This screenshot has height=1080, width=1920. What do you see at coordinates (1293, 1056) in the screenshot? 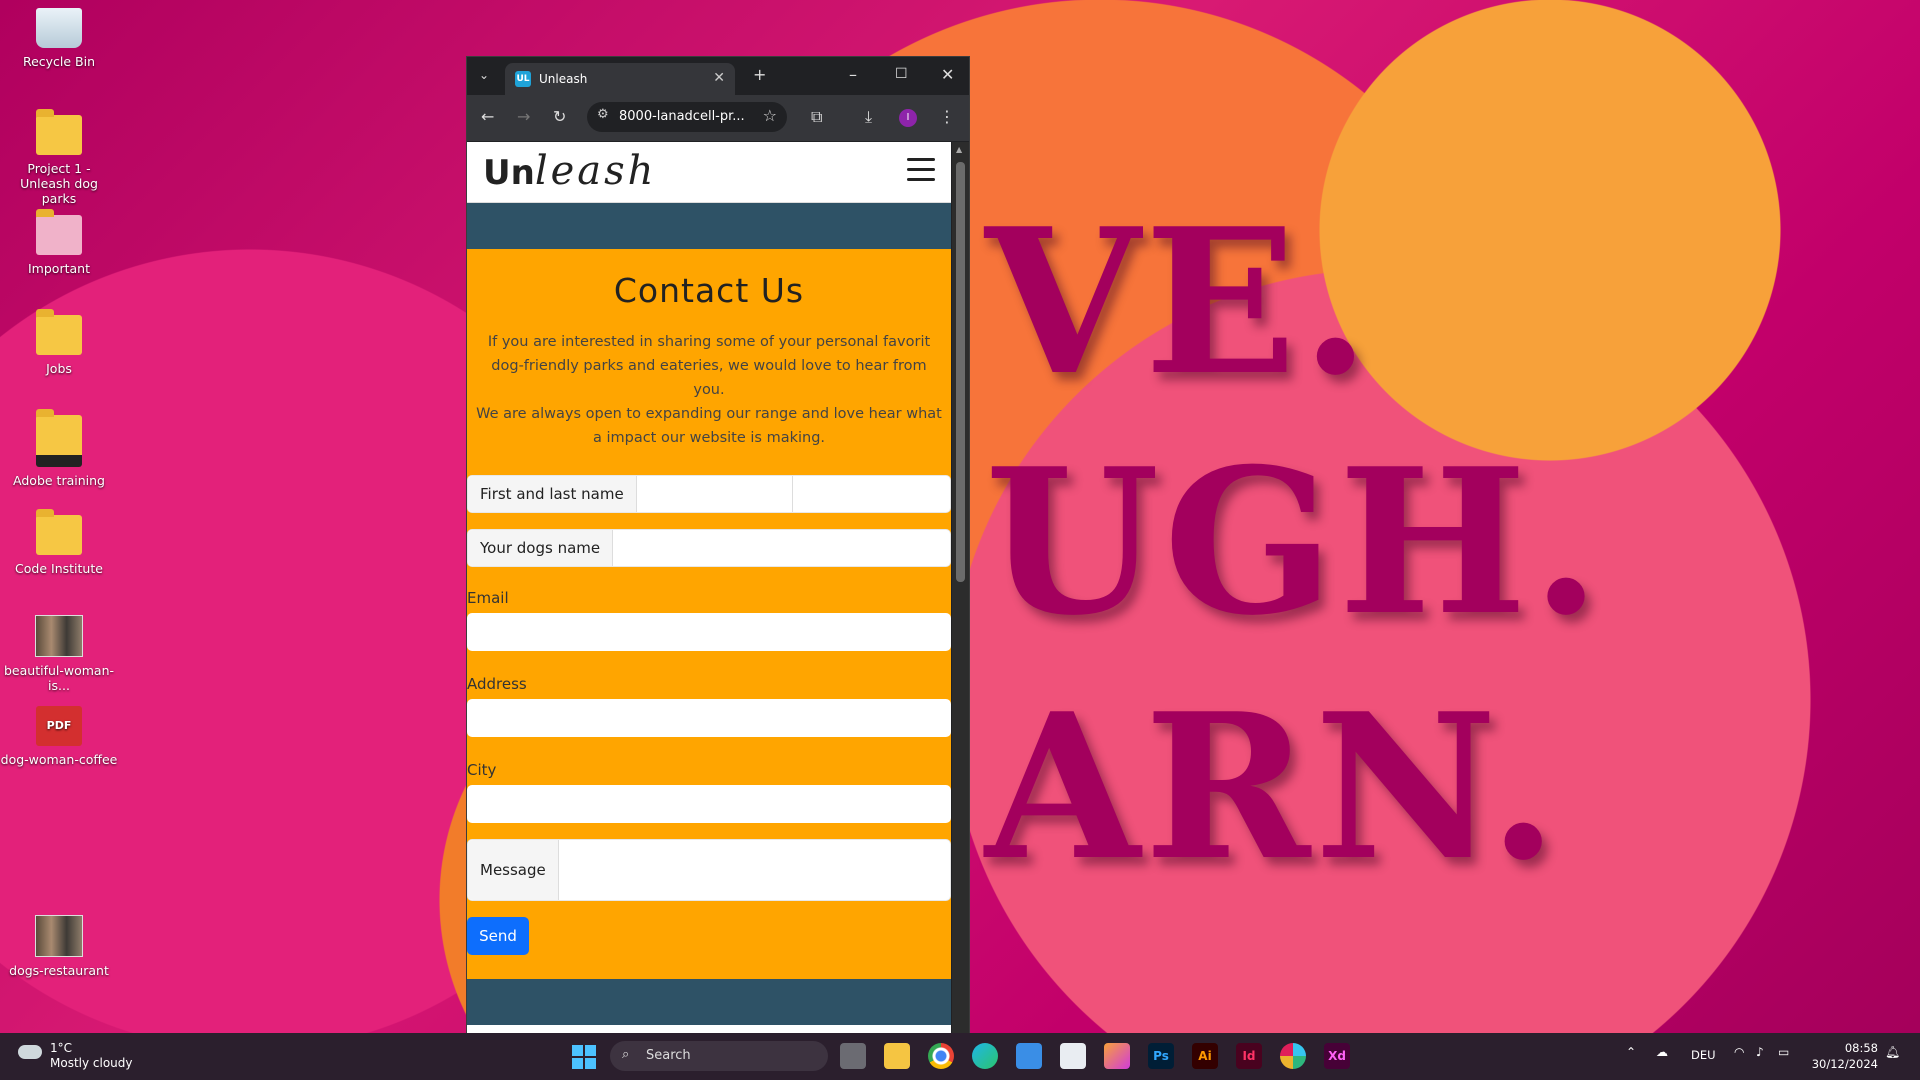
I see `slack-icon` at bounding box center [1293, 1056].